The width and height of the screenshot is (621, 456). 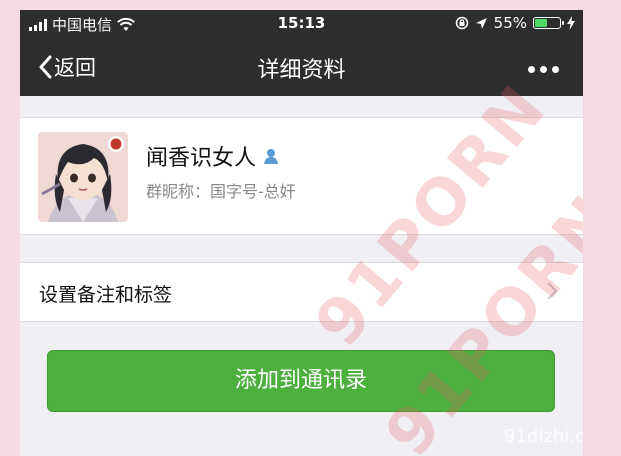 I want to click on battery-icon, so click(x=548, y=23).